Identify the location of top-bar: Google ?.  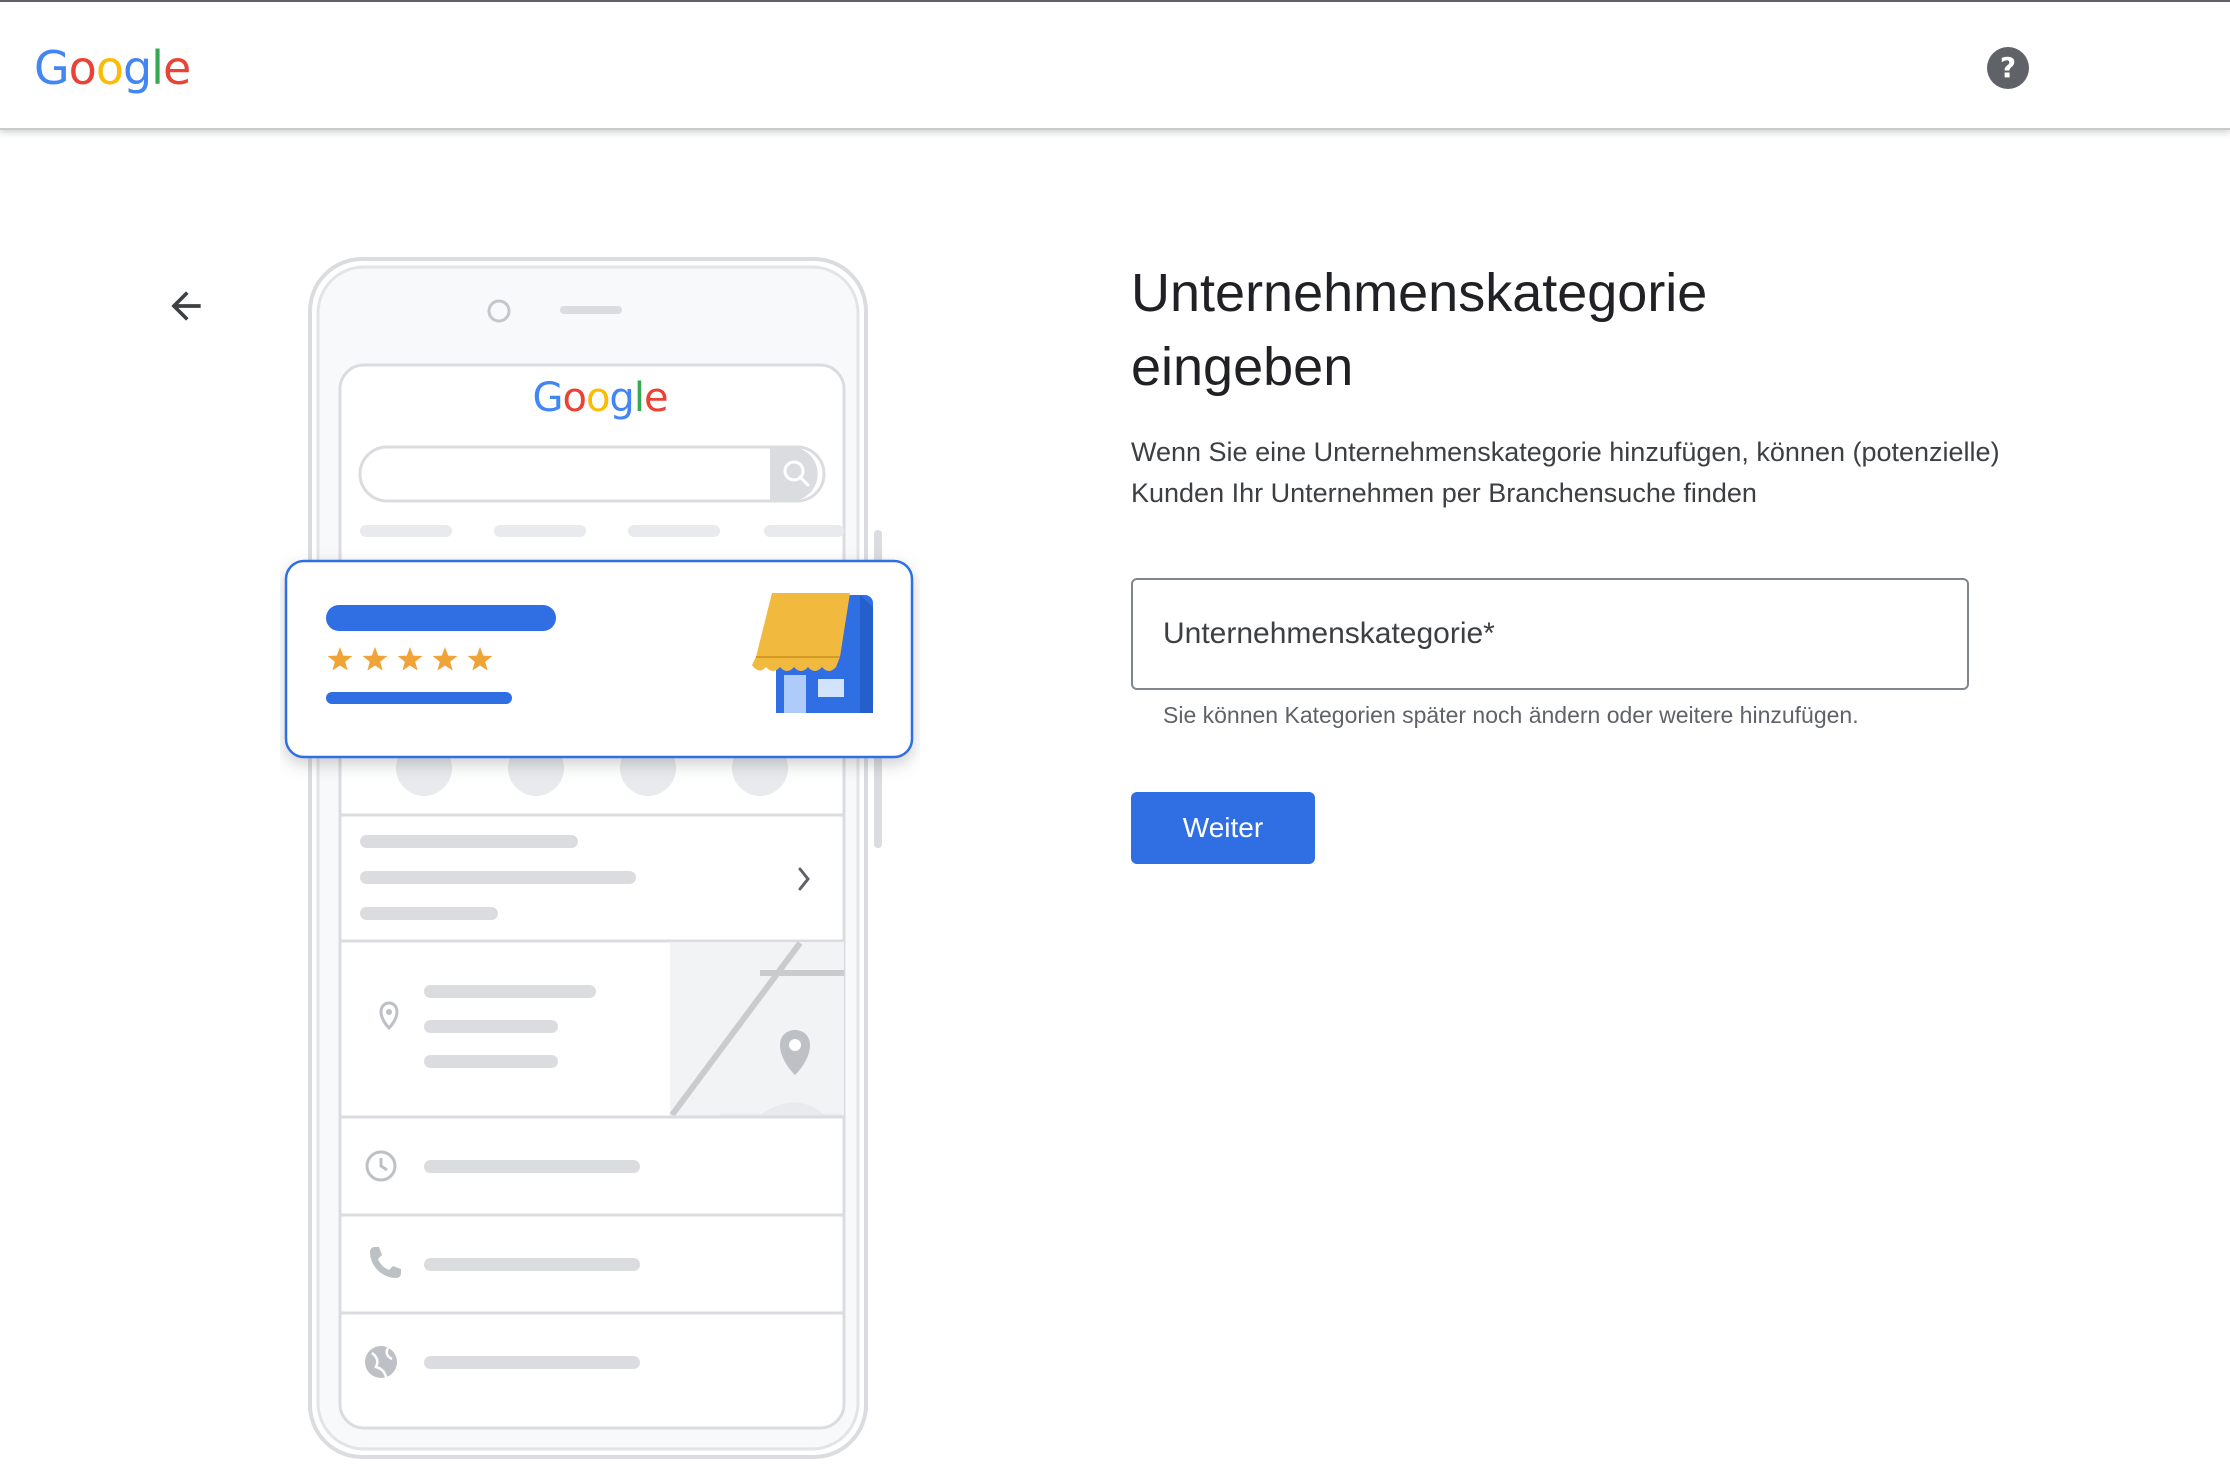
(1115, 66).